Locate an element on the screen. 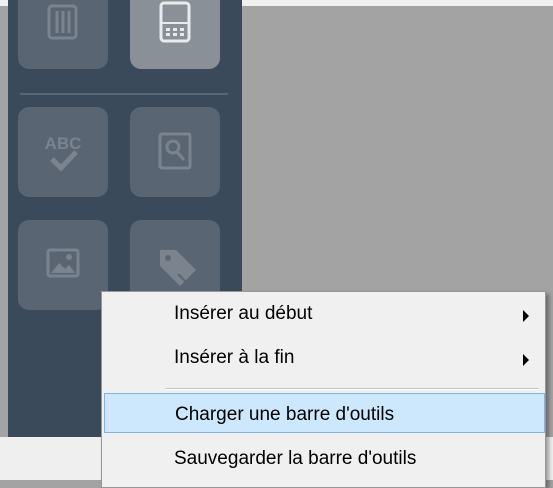 The height and width of the screenshot is (488, 553). spell-check-icon: ABC is located at coordinates (63, 153).